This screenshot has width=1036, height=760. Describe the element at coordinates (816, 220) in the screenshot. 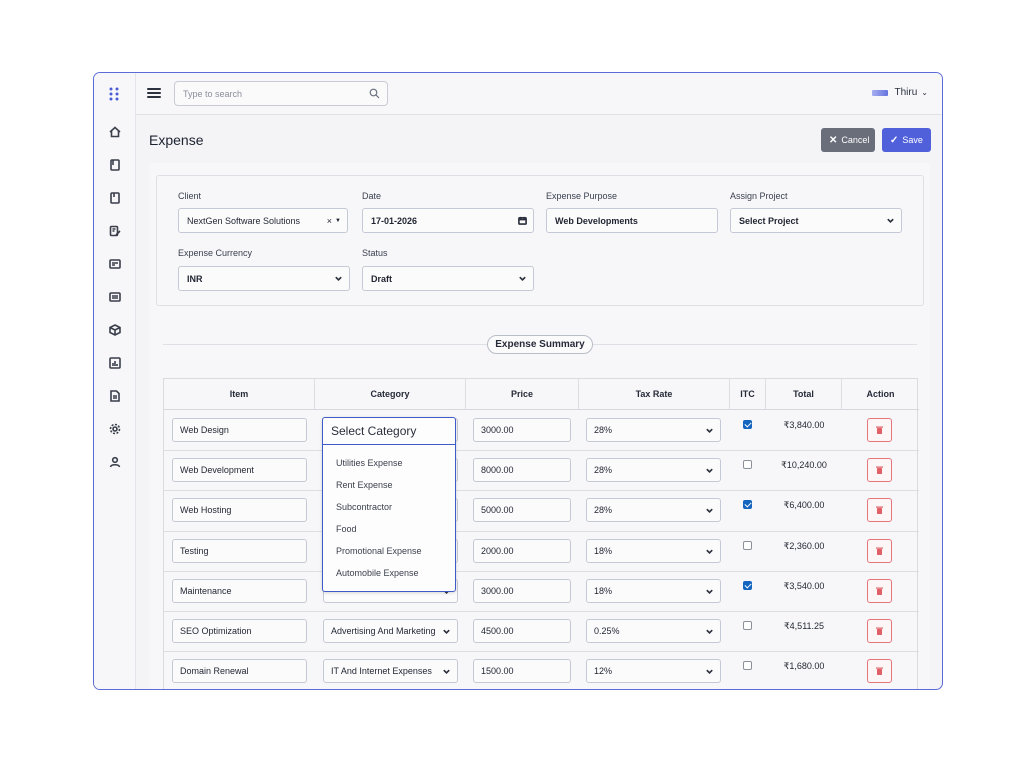

I see `project-select: Select Project` at that location.